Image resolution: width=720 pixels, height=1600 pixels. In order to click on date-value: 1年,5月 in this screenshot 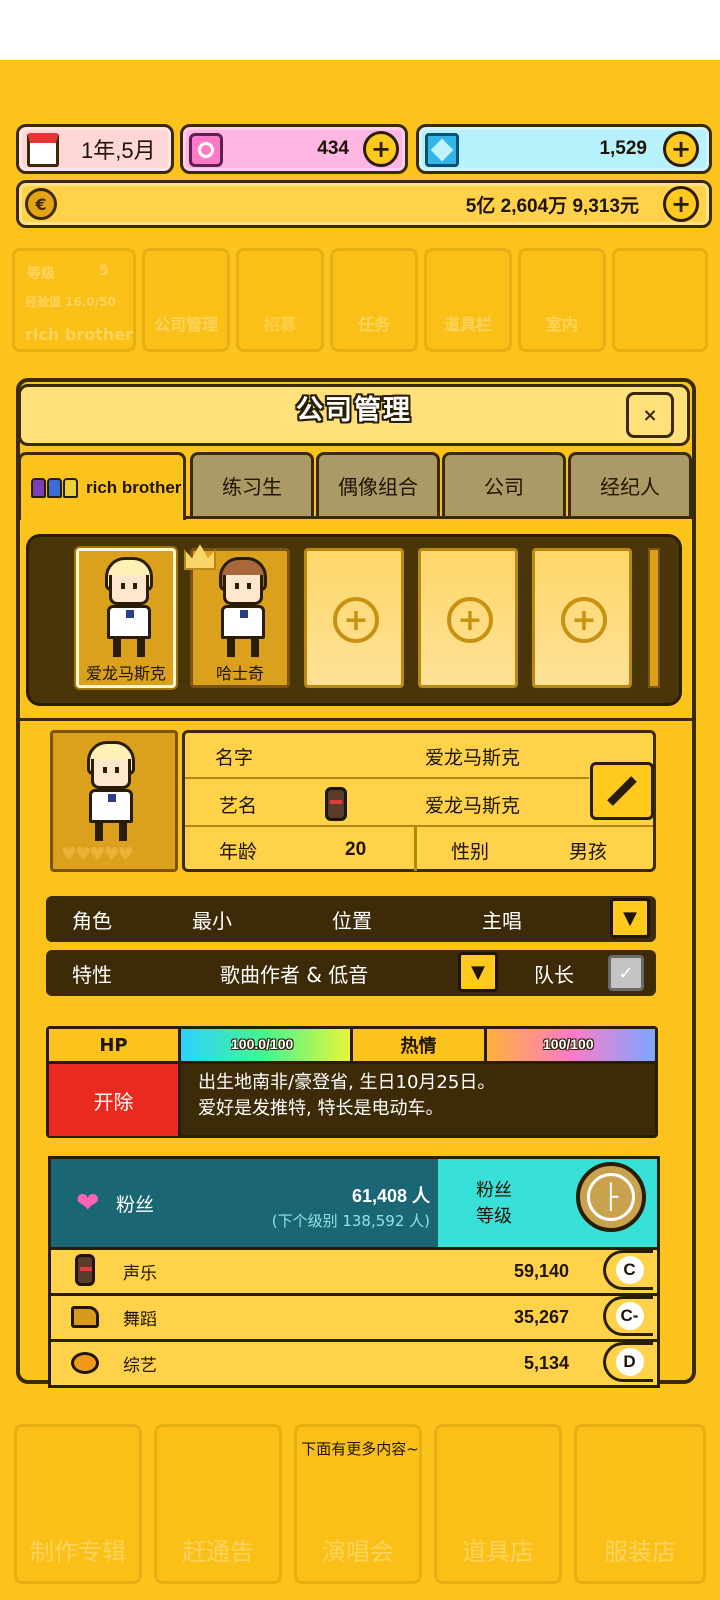, I will do `click(118, 150)`.